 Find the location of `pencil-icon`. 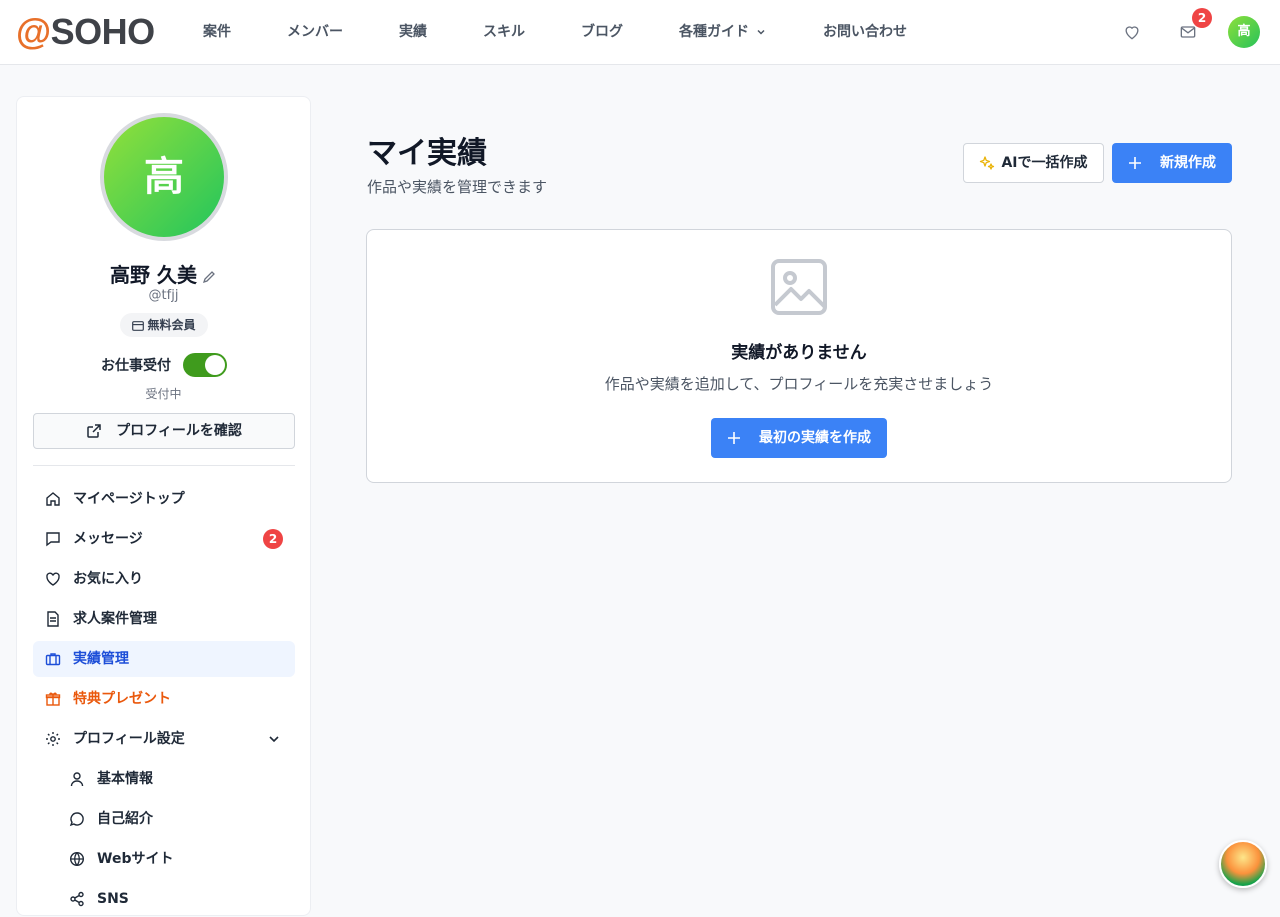

pencil-icon is located at coordinates (209, 277).